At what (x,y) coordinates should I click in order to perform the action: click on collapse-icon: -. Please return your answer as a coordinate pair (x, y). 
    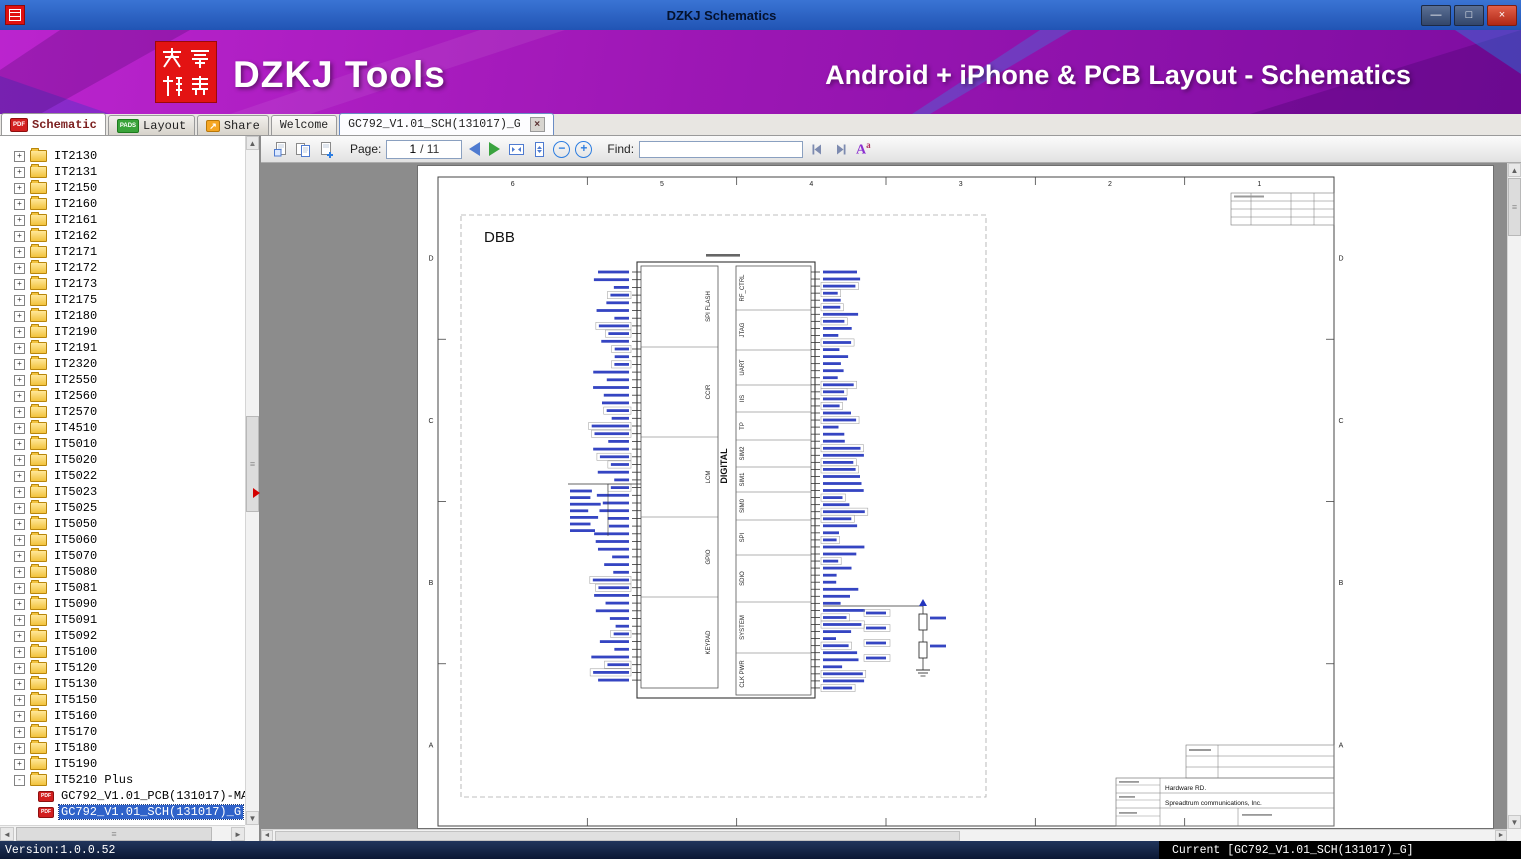
    Looking at the image, I should click on (19, 780).